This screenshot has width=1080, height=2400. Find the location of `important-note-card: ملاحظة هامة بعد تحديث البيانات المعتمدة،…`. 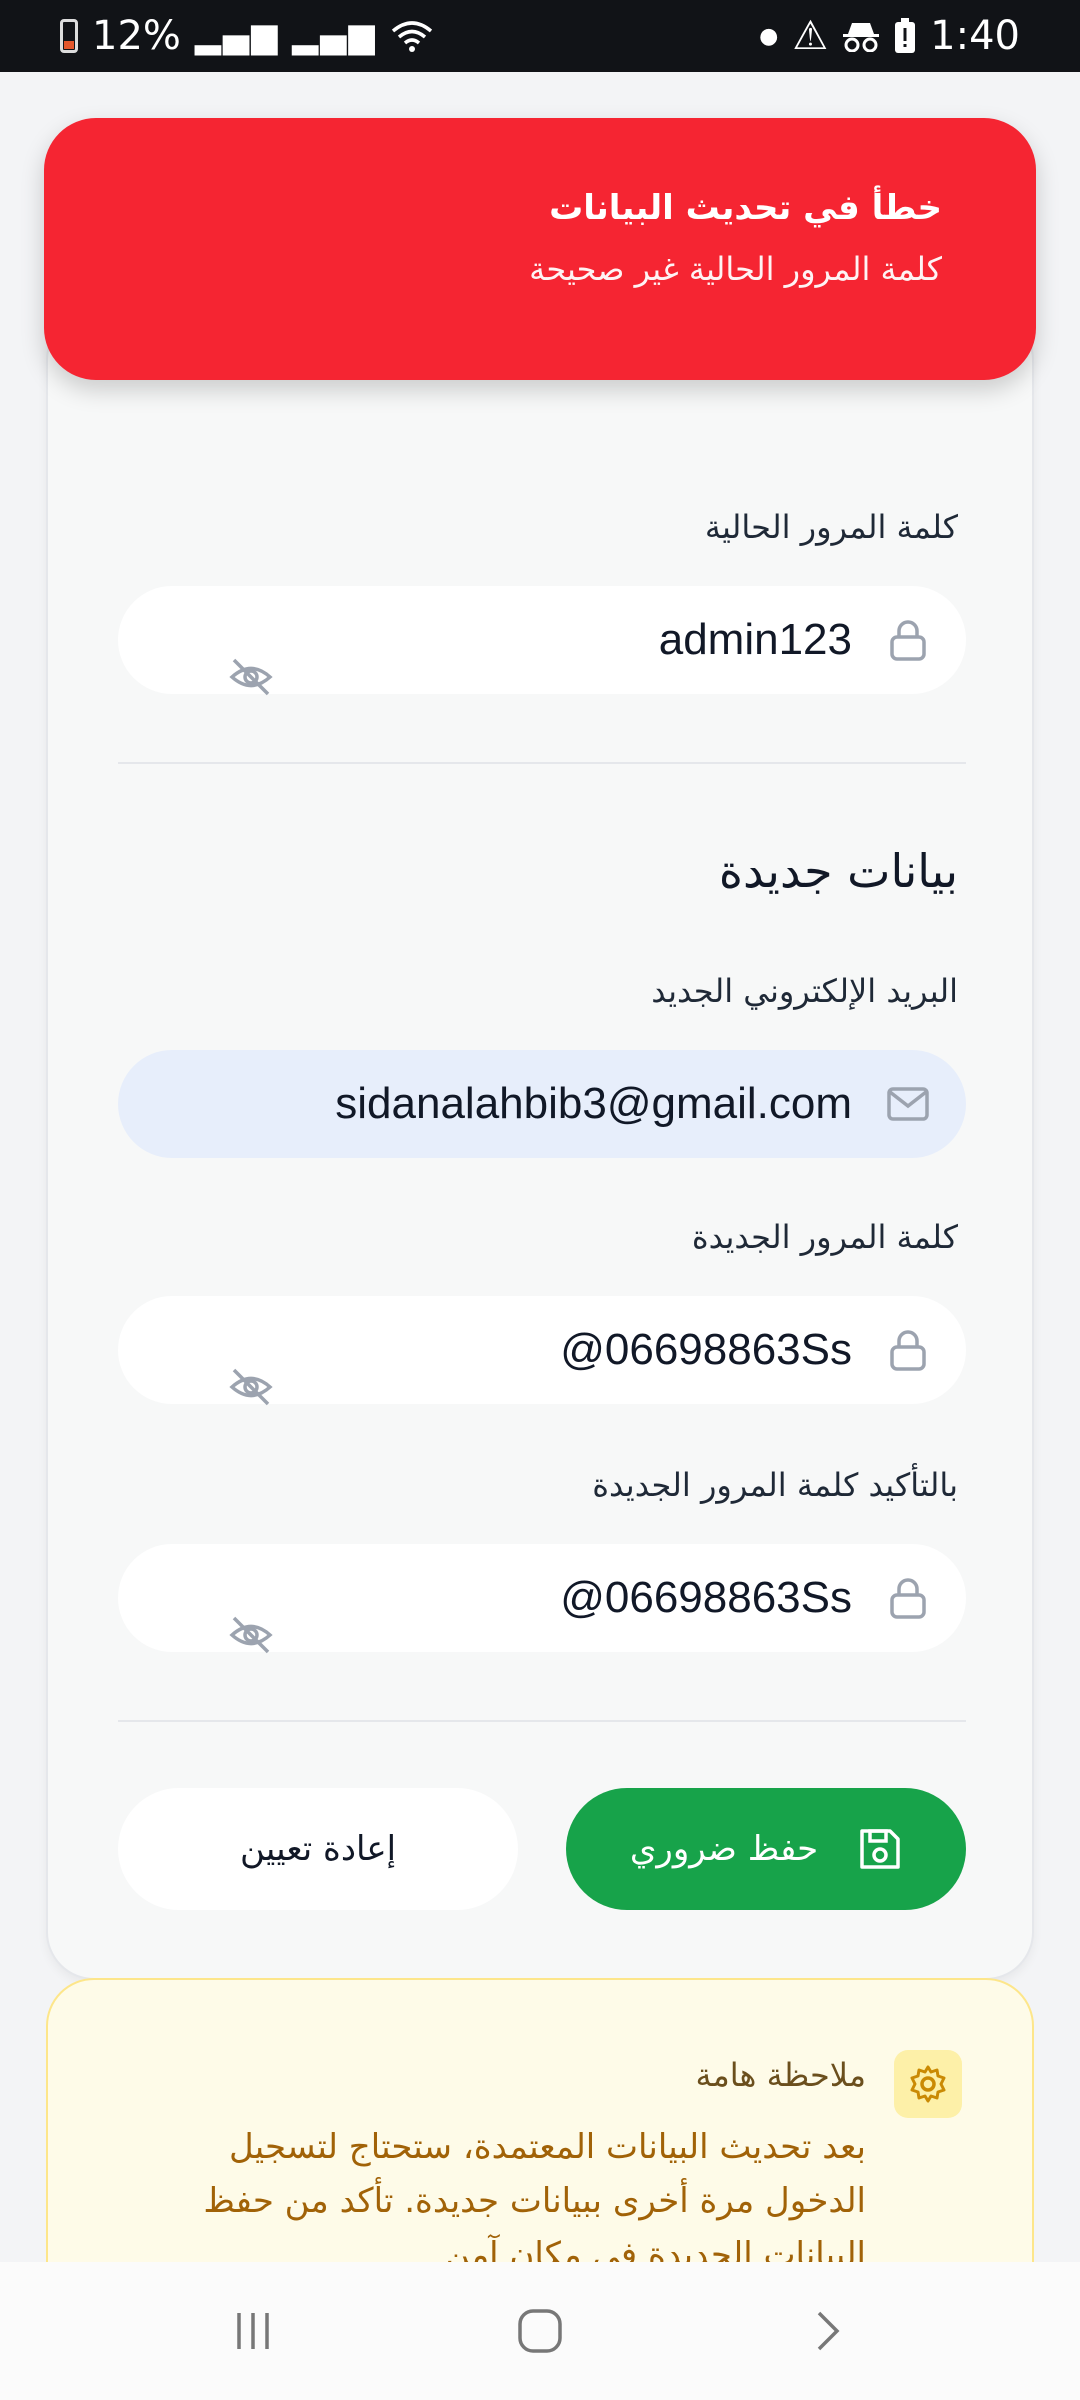

important-note-card: ملاحظة هامة بعد تحديث البيانات المعتمدة،… is located at coordinates (540, 2120).